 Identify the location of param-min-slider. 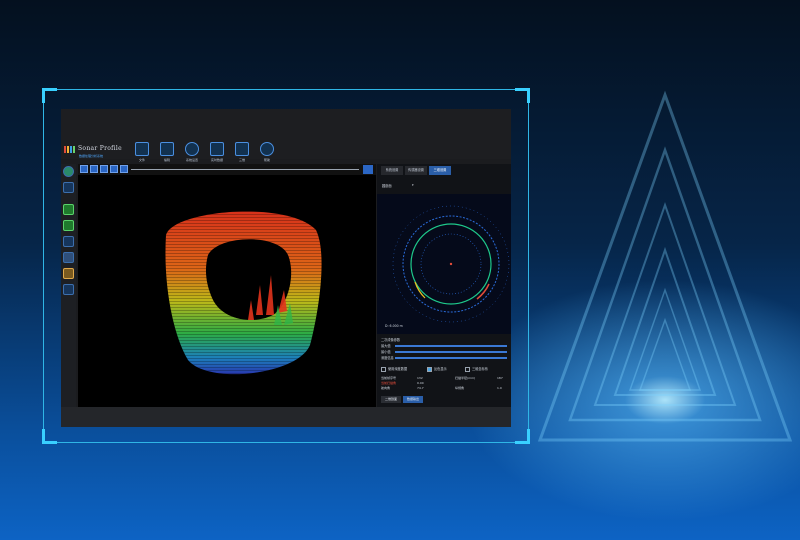
(451, 352).